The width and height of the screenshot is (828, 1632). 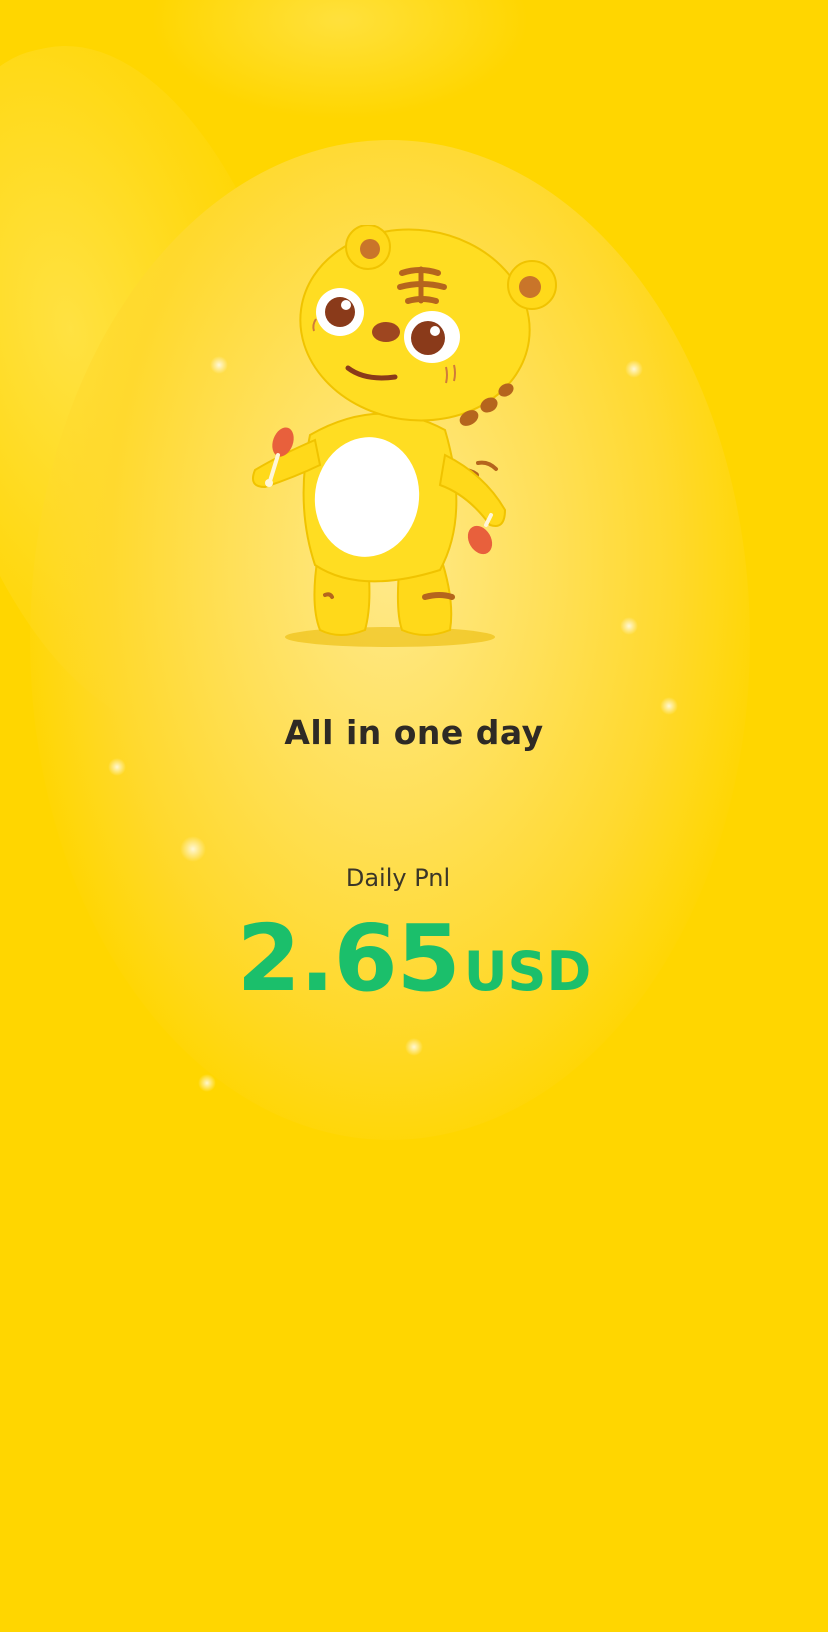 What do you see at coordinates (348, 958) in the screenshot?
I see `daily-pnl-number: 2.65` at bounding box center [348, 958].